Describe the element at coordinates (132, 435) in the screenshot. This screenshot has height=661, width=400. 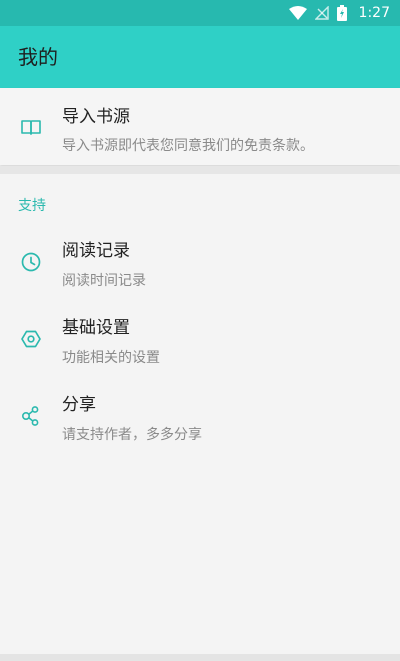
I see `menu-item-subtitle: 请支持作者，多多分享` at that location.